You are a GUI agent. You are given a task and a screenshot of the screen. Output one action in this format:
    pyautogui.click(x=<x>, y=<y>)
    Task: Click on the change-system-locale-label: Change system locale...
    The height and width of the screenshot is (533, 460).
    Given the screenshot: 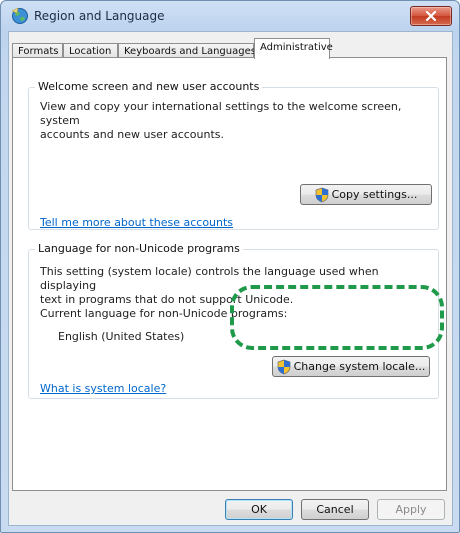 What is the action you would take?
    pyautogui.click(x=359, y=366)
    